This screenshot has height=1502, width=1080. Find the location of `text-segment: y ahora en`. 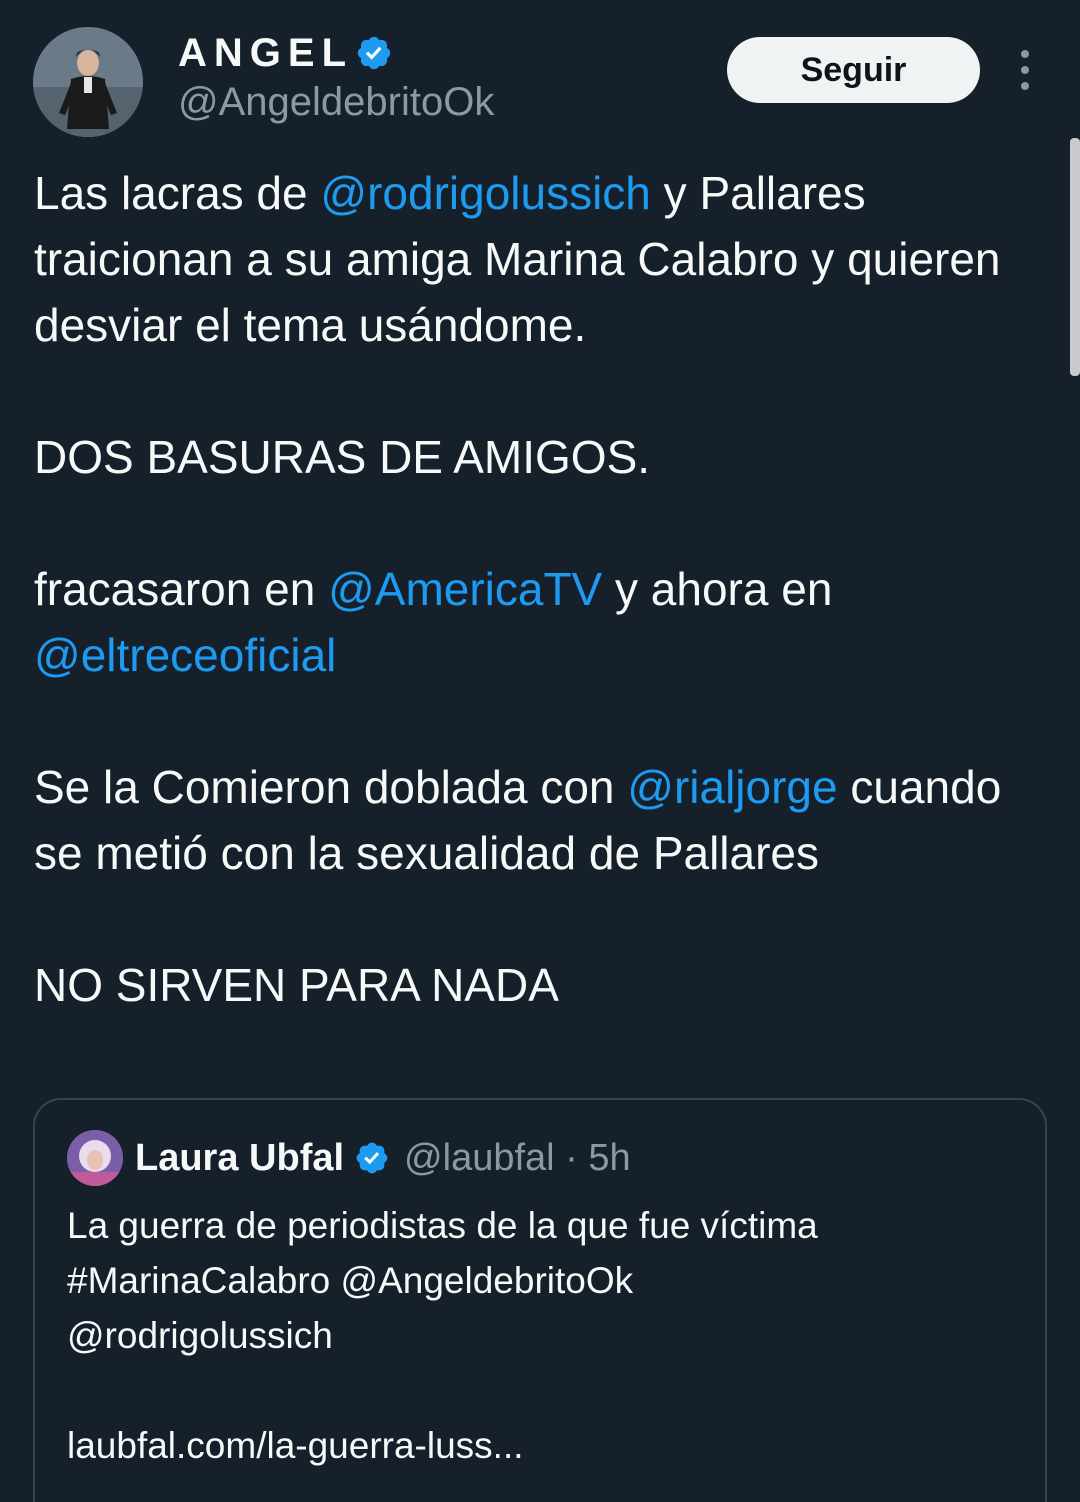

text-segment: y ahora en is located at coordinates (717, 589).